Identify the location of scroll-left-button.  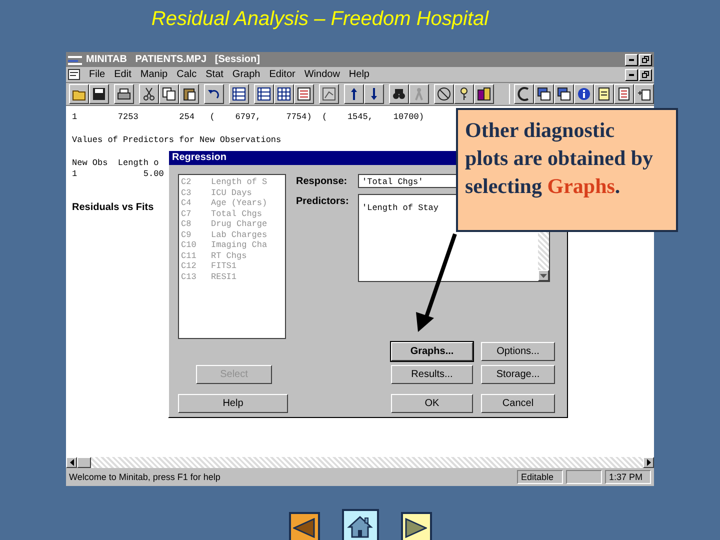
(71, 462).